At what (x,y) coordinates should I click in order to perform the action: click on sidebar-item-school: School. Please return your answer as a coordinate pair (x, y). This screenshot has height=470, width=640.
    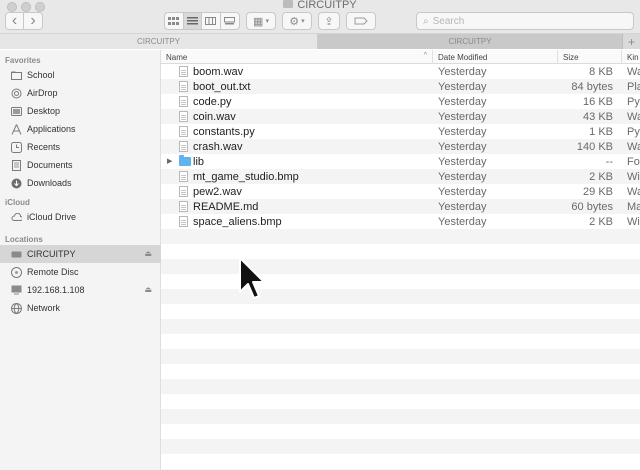
    Looking at the image, I should click on (80, 75).